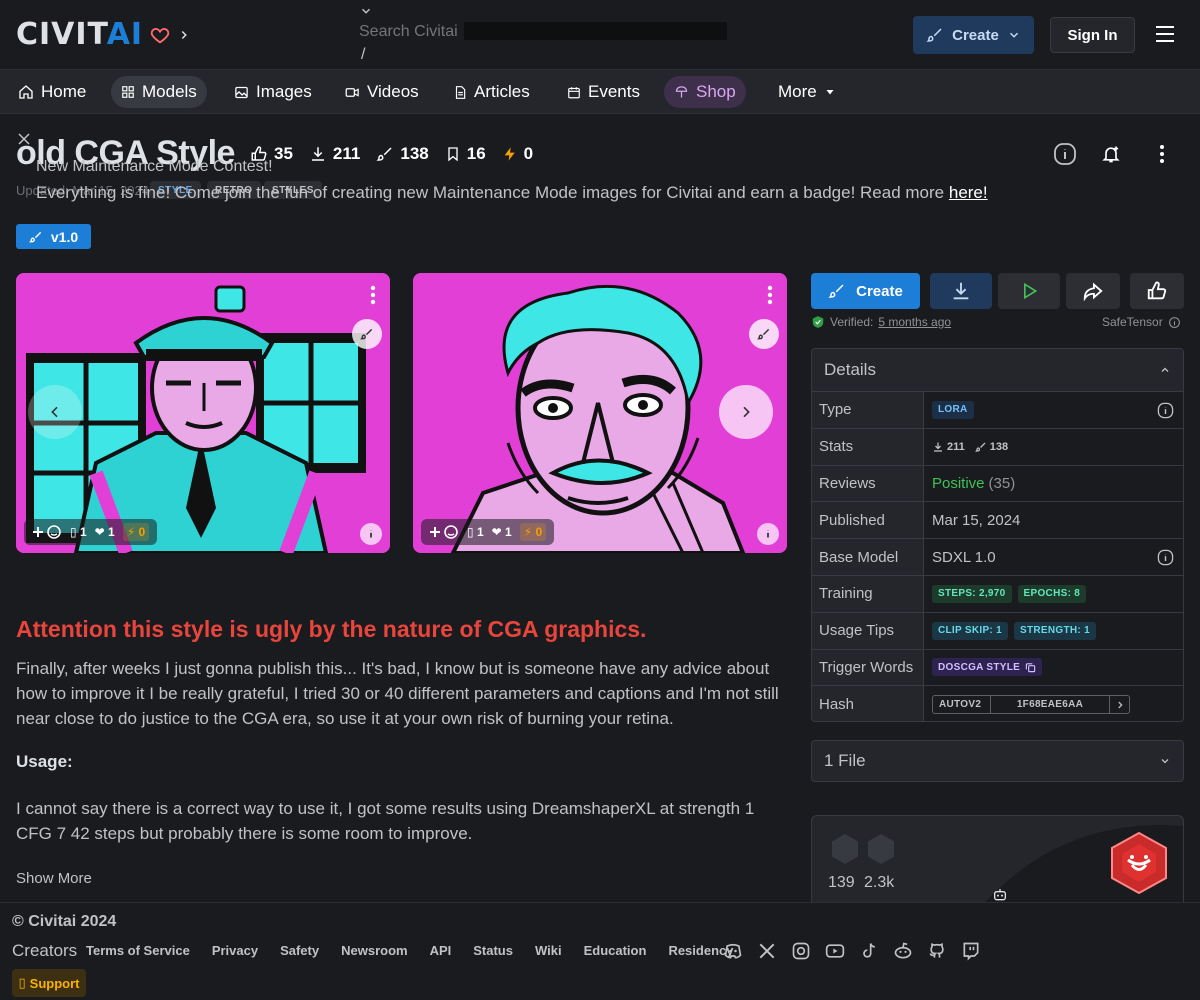  Describe the element at coordinates (997, 410) in the screenshot. I see `detail-row-type: Type LORA` at that location.